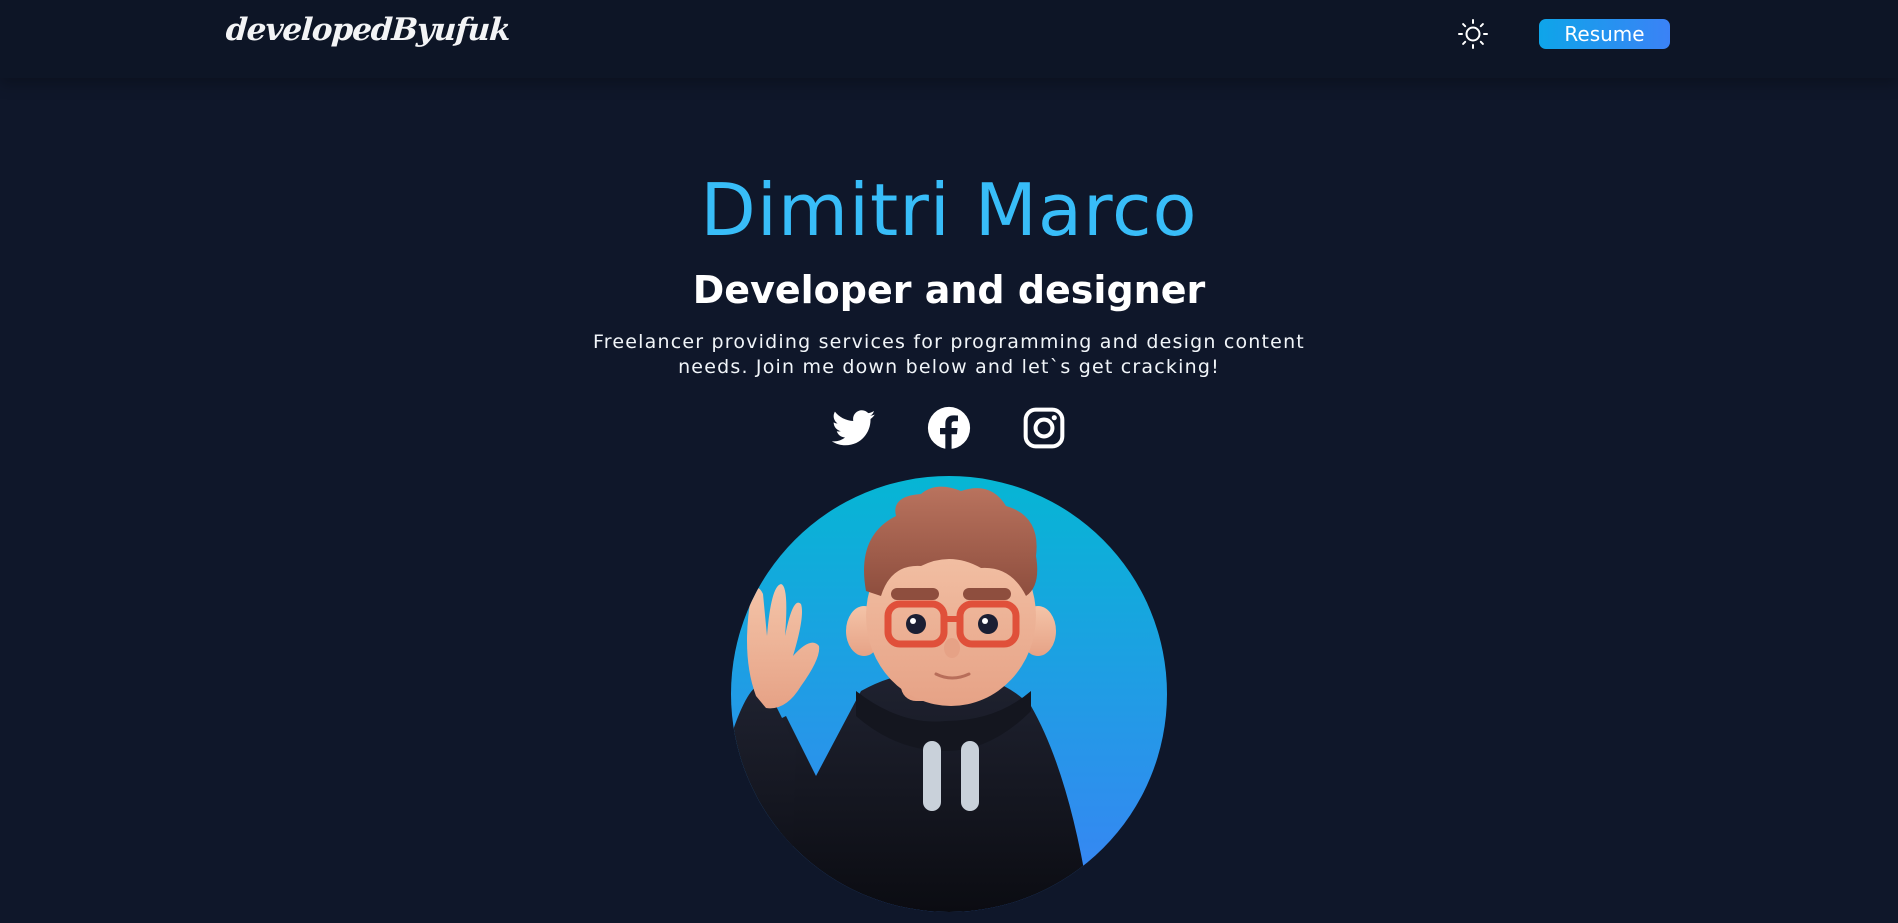 This screenshot has width=1898, height=923. I want to click on avatar, so click(949, 694).